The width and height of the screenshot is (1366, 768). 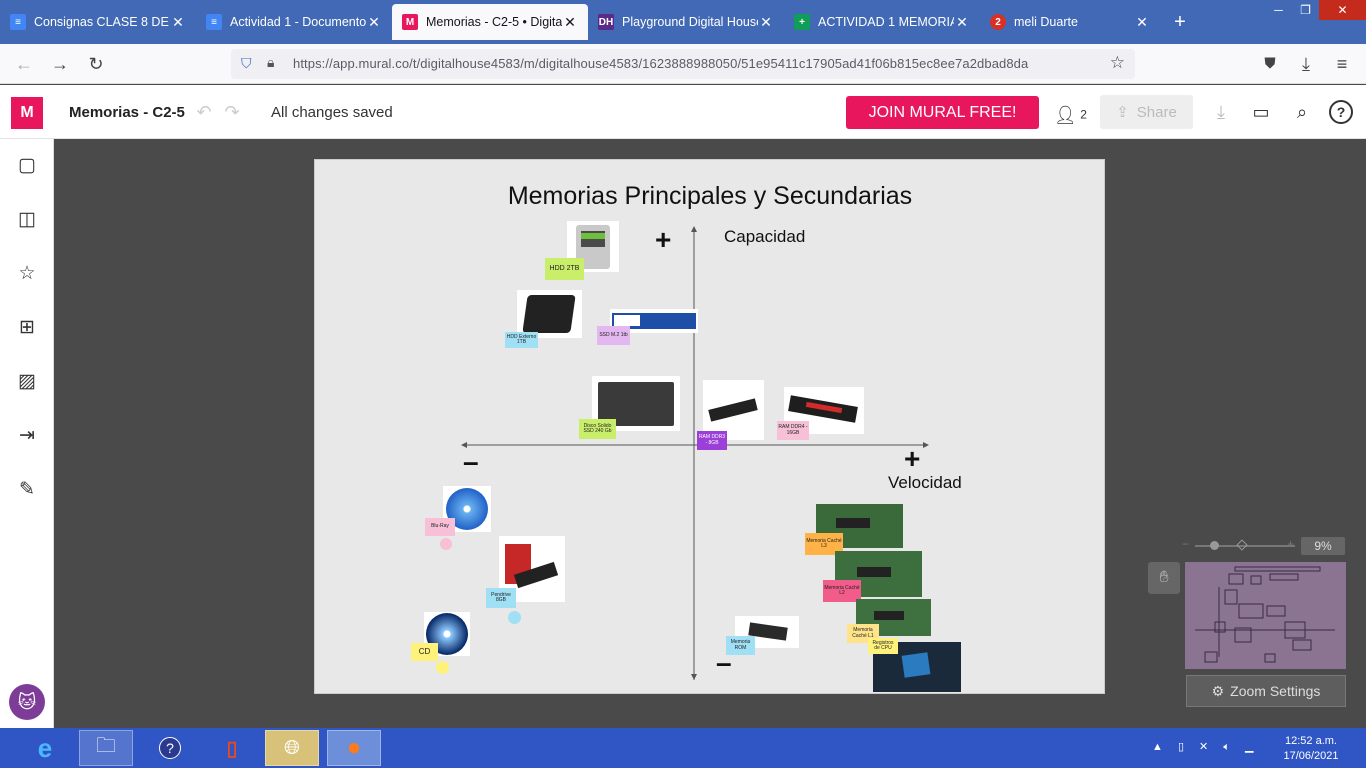 I want to click on mural-icon: M, so click(x=410, y=22).